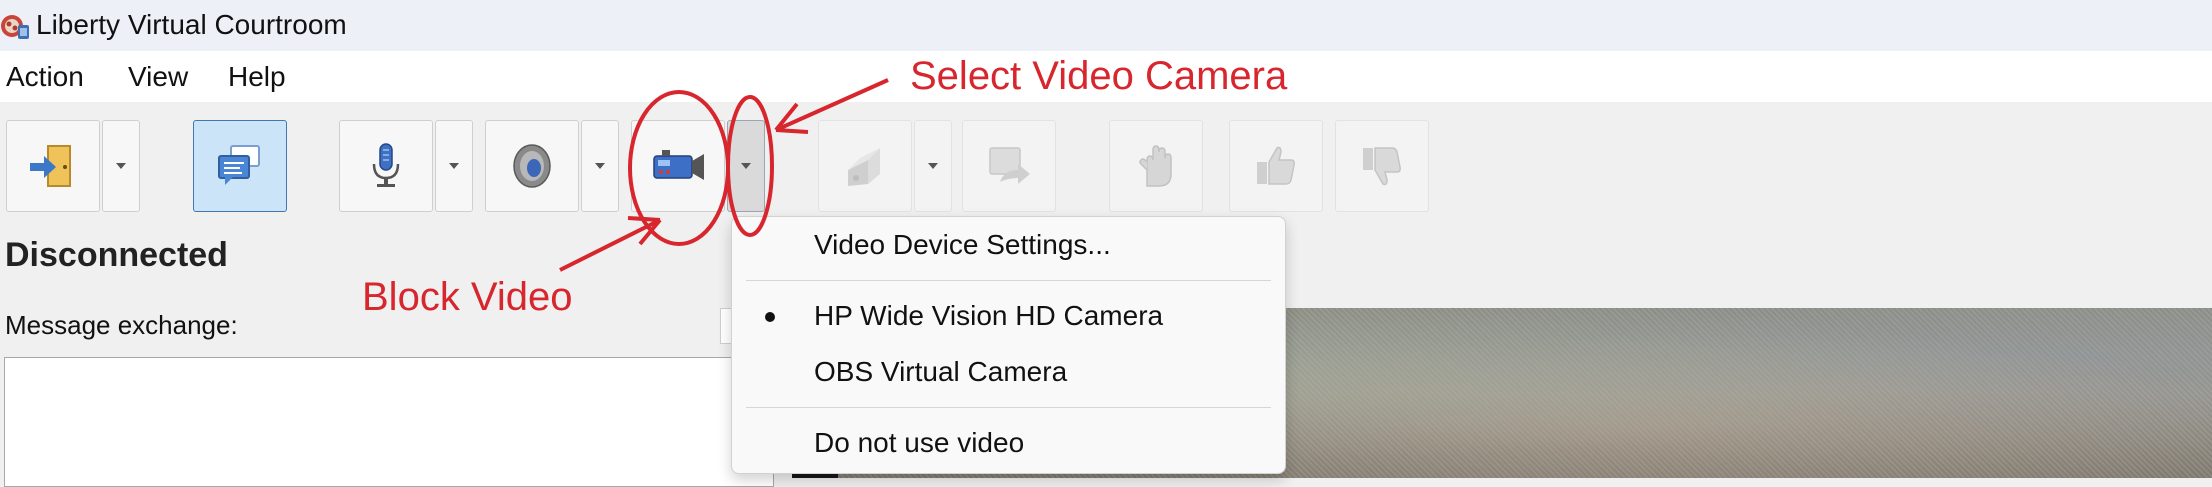  Describe the element at coordinates (15, 27) in the screenshot. I see `courtroom-app-icon` at that location.